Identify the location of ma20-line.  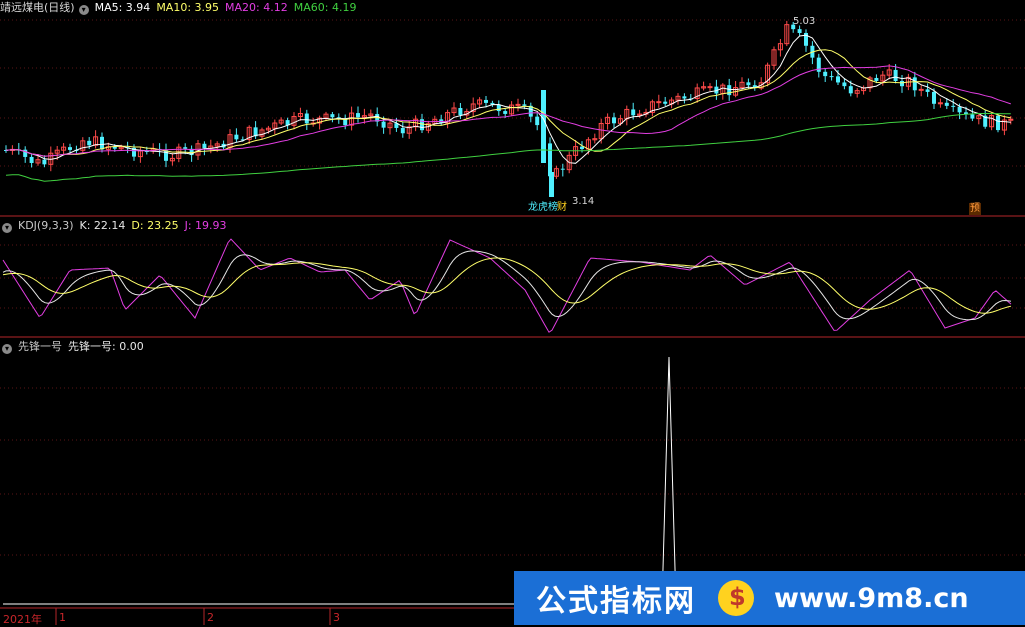
(508, 111).